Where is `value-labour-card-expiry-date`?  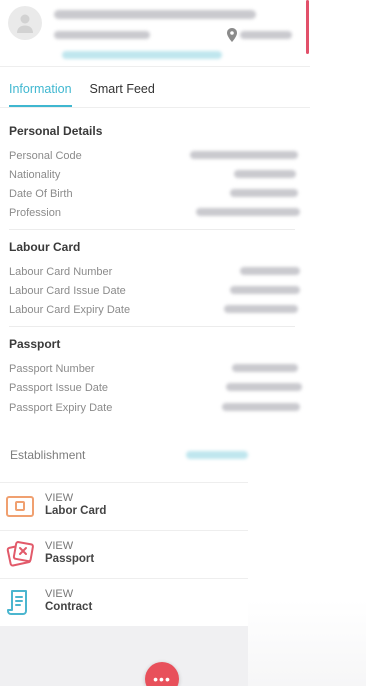 value-labour-card-expiry-date is located at coordinates (261, 309).